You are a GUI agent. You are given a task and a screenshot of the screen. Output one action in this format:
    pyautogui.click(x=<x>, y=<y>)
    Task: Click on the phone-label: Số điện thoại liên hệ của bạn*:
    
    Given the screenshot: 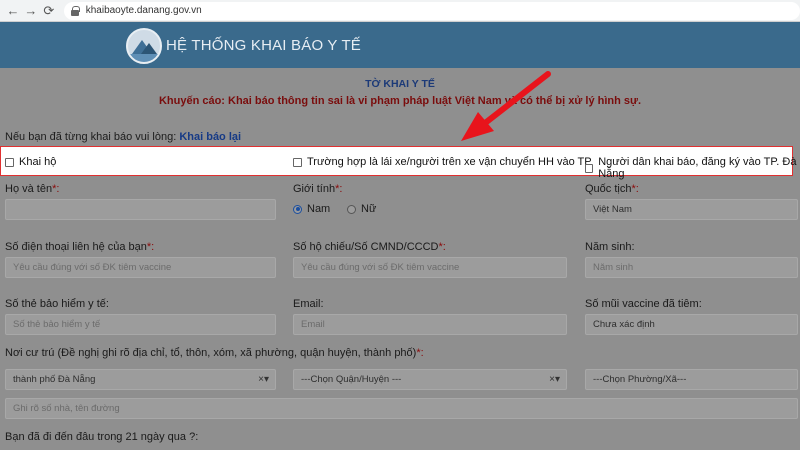 What is the action you would take?
    pyautogui.click(x=80, y=247)
    